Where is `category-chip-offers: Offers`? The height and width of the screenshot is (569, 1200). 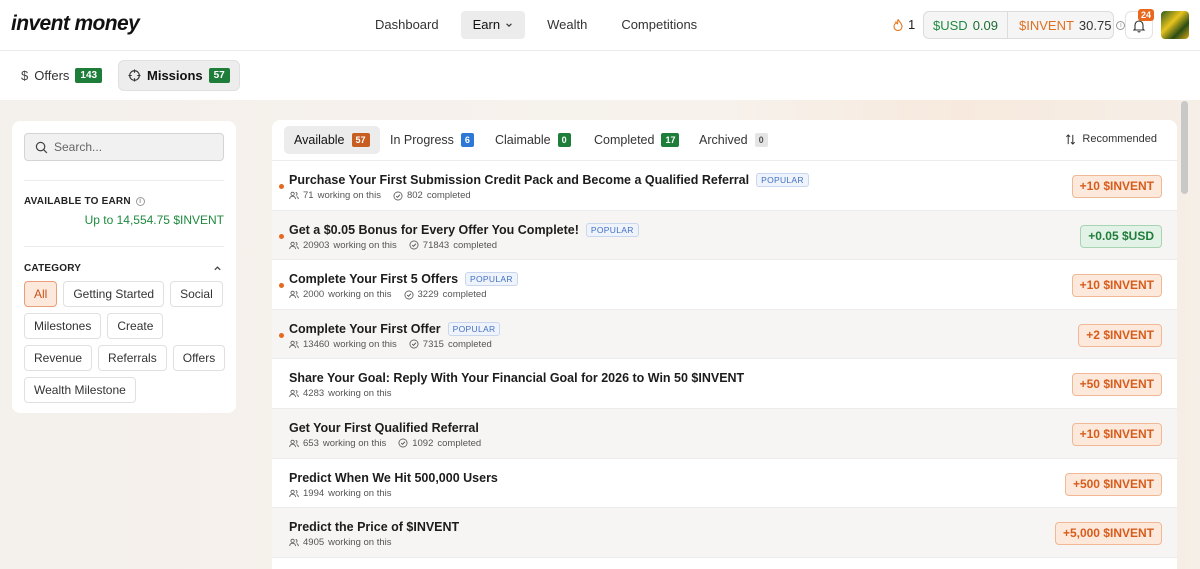 category-chip-offers: Offers is located at coordinates (199, 358).